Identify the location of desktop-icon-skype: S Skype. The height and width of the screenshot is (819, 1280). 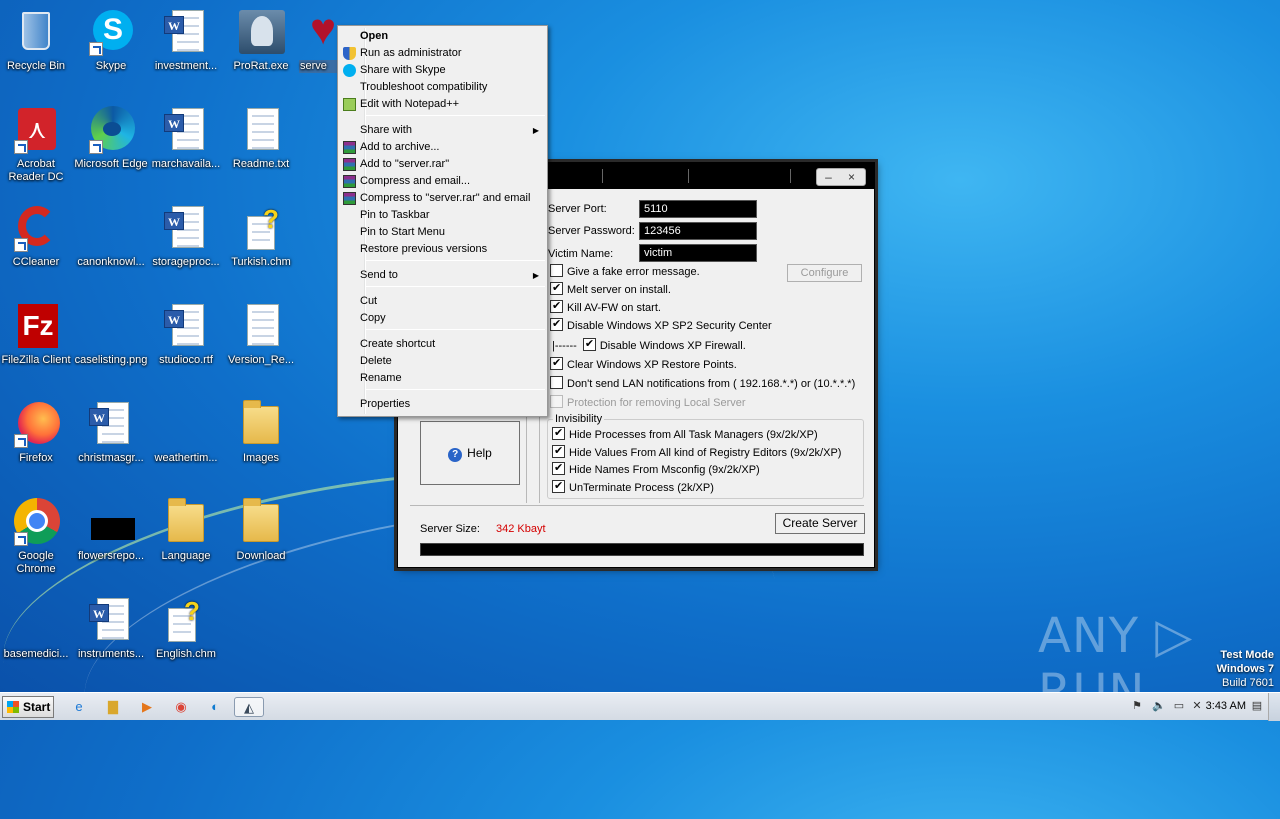
(111, 47).